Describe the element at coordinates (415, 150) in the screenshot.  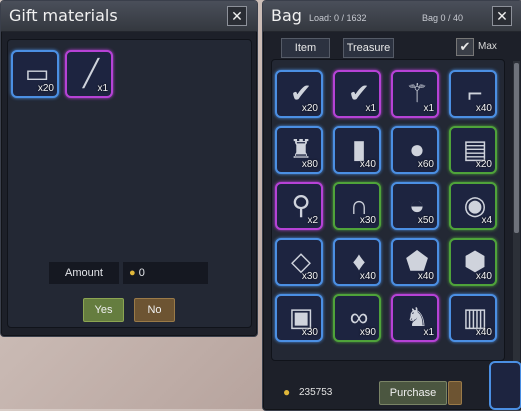
I see `bag-item-slot: ● x60` at that location.